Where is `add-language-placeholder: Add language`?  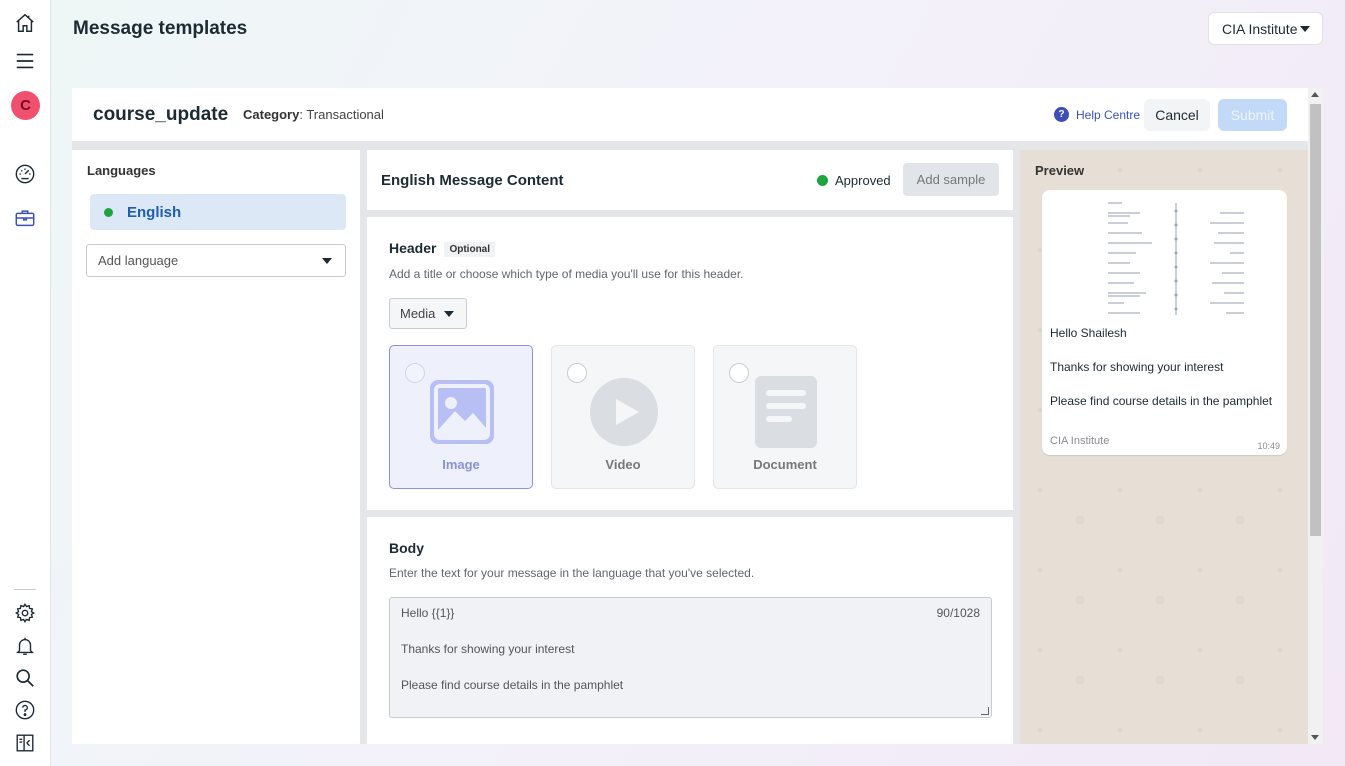 add-language-placeholder: Add language is located at coordinates (138, 260).